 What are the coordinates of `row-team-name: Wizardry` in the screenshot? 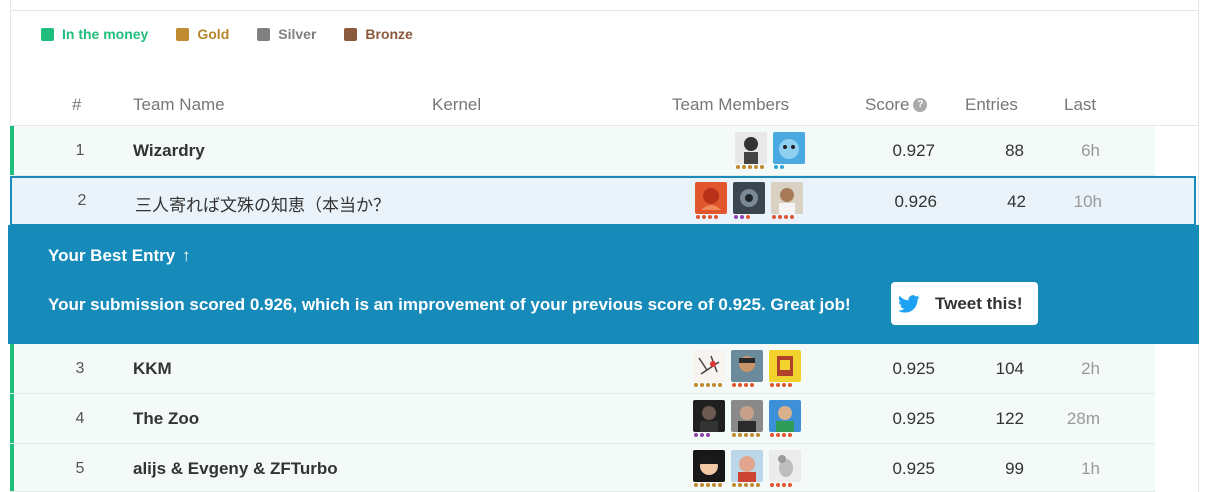 It's located at (169, 151).